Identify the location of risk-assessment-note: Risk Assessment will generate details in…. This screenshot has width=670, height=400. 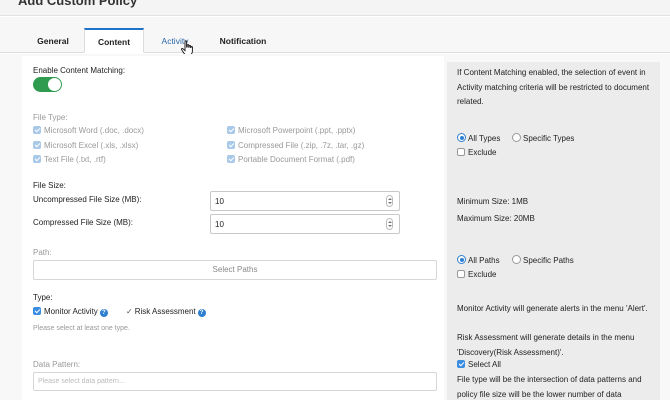
(546, 345).